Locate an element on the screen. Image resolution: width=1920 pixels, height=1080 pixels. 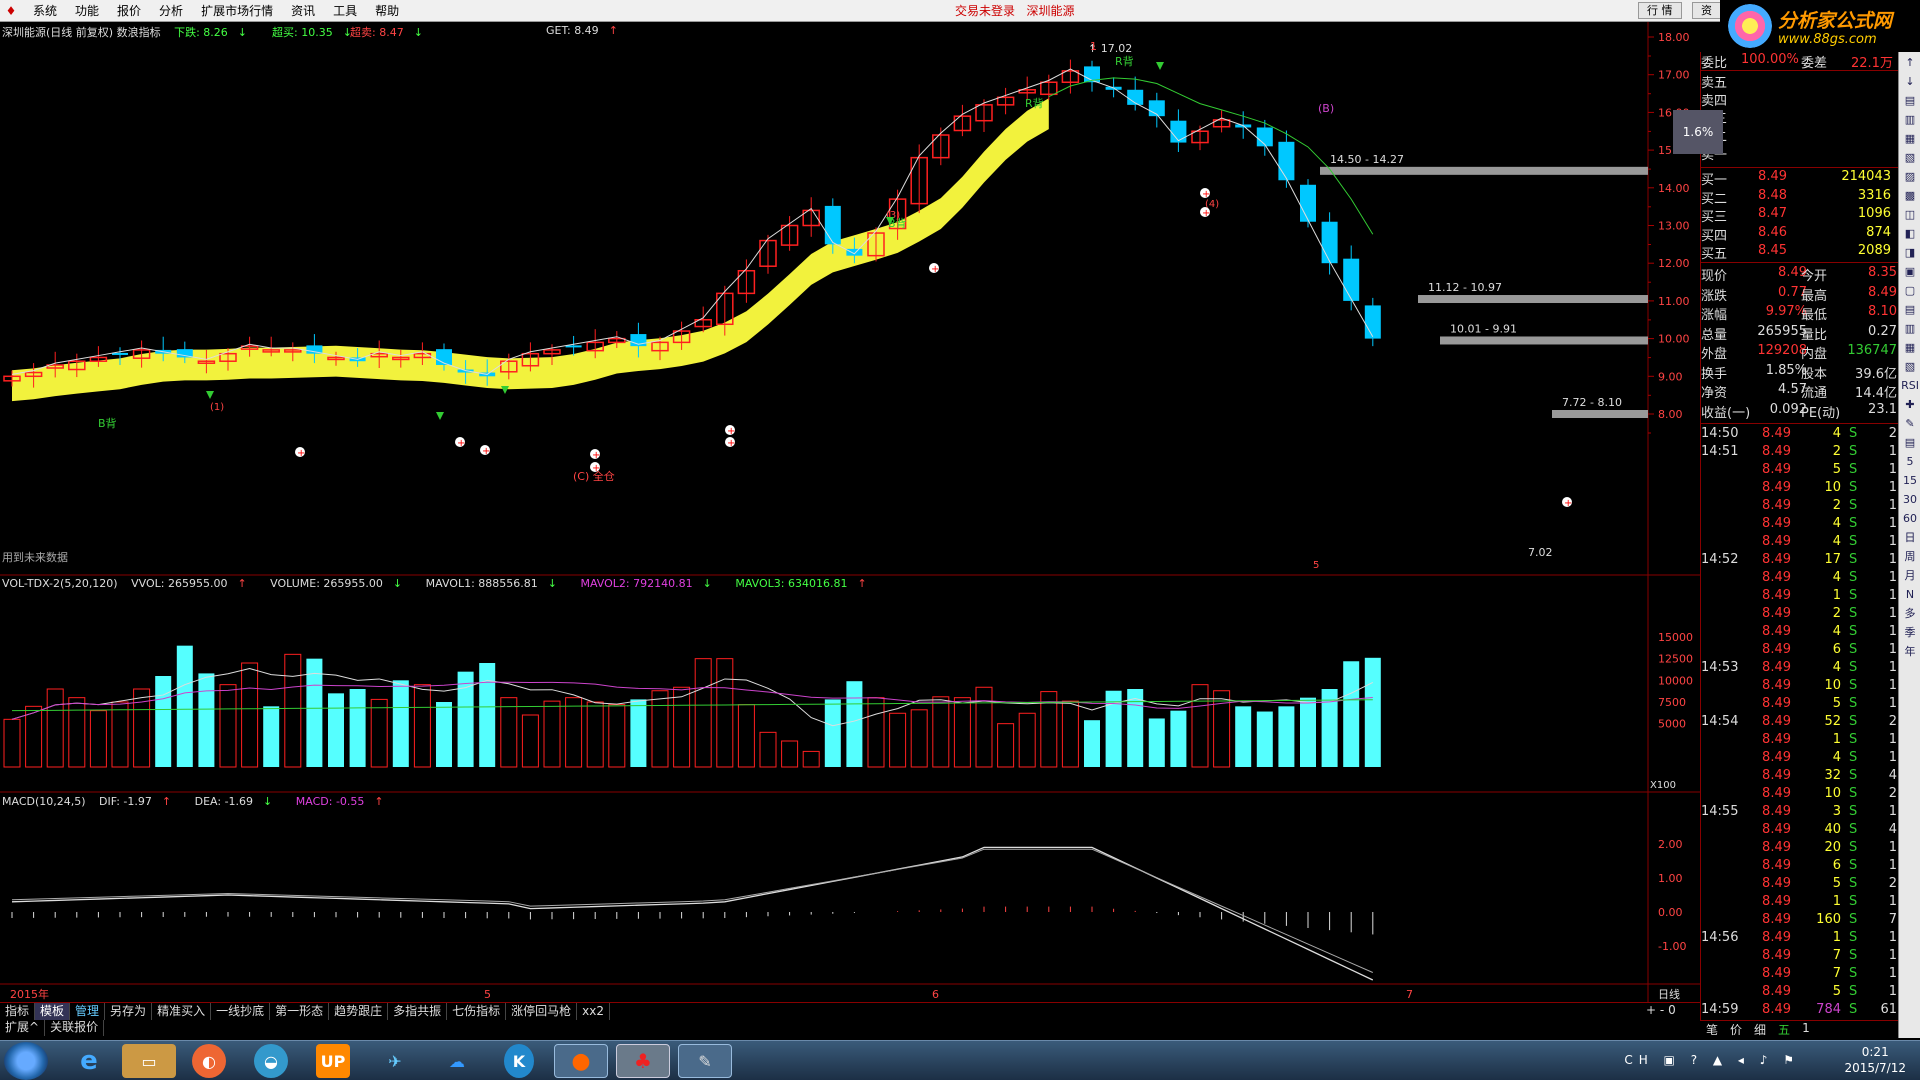
paint-app-icon: ✎ is located at coordinates (705, 1061).